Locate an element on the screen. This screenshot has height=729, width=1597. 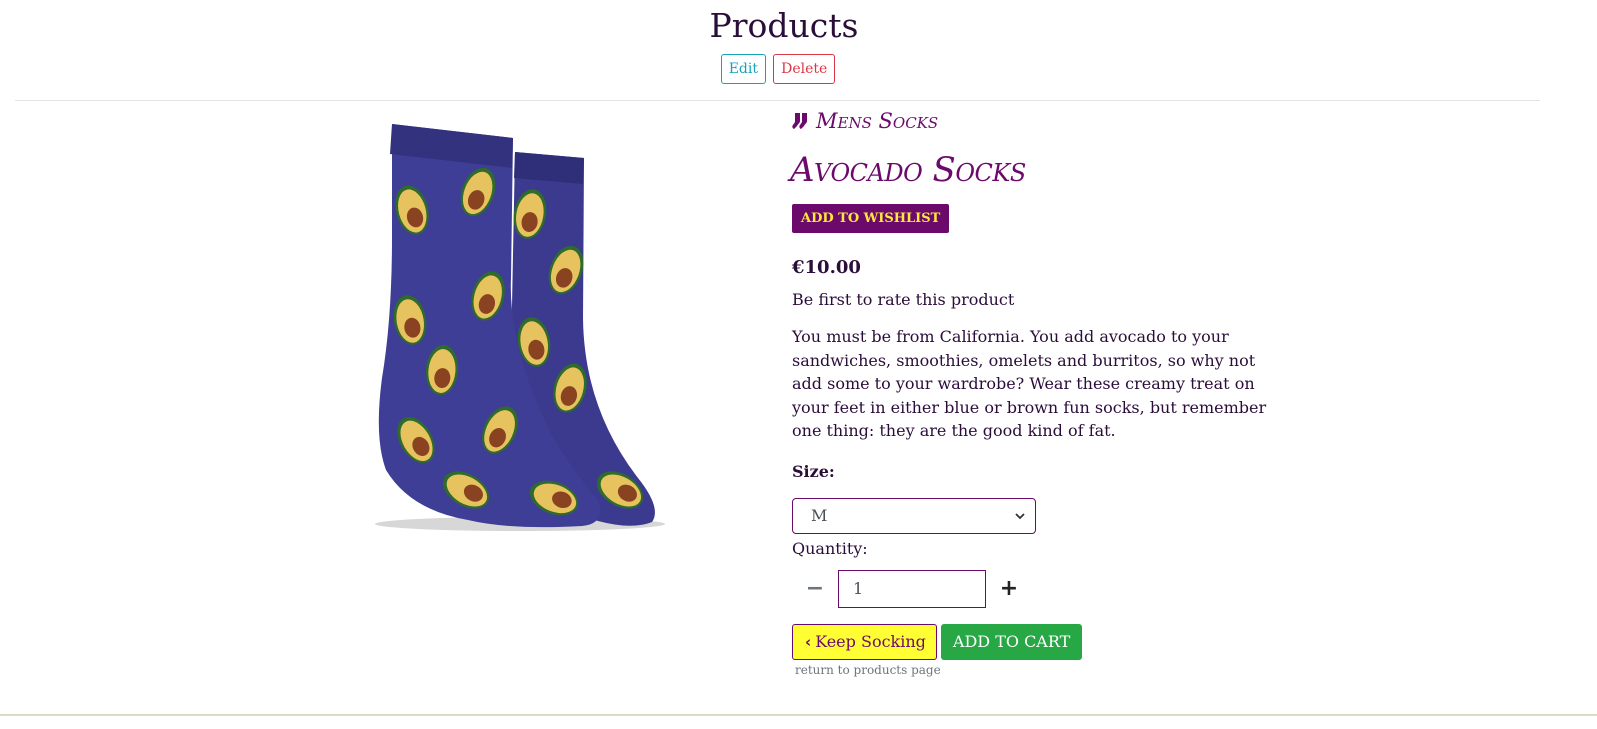
product-image is located at coordinates (520, 328).